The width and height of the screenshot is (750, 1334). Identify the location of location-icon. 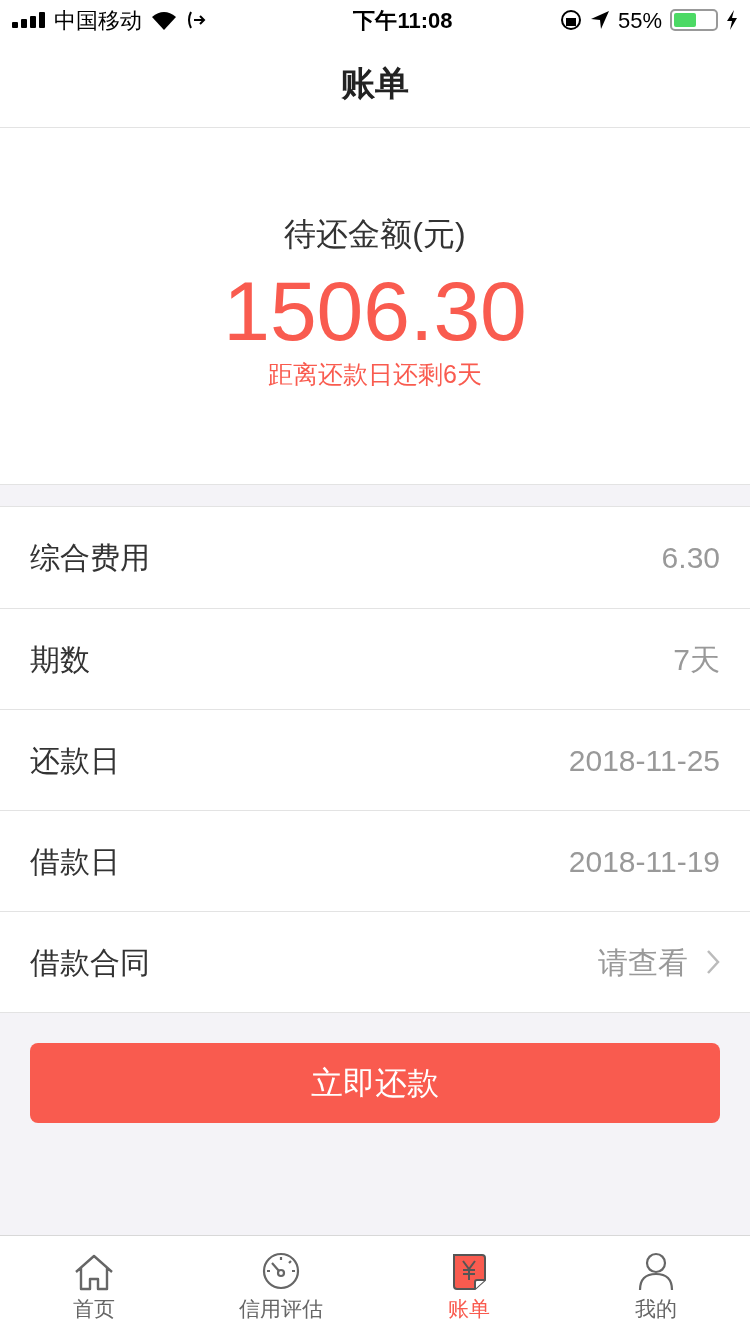
(599, 20).